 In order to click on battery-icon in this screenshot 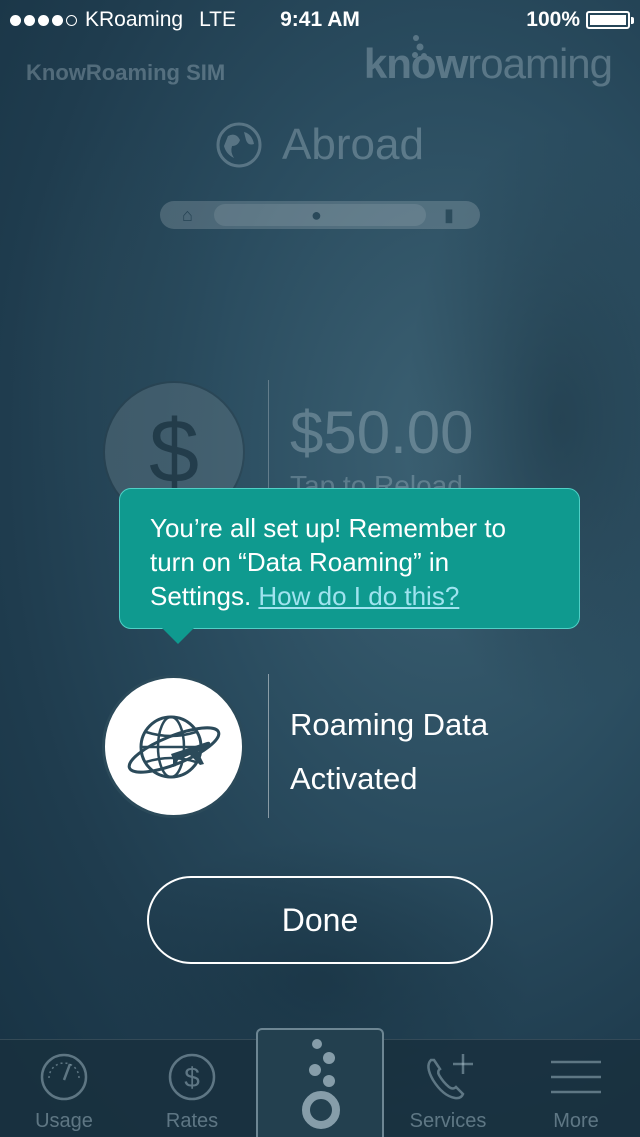, I will do `click(610, 20)`.